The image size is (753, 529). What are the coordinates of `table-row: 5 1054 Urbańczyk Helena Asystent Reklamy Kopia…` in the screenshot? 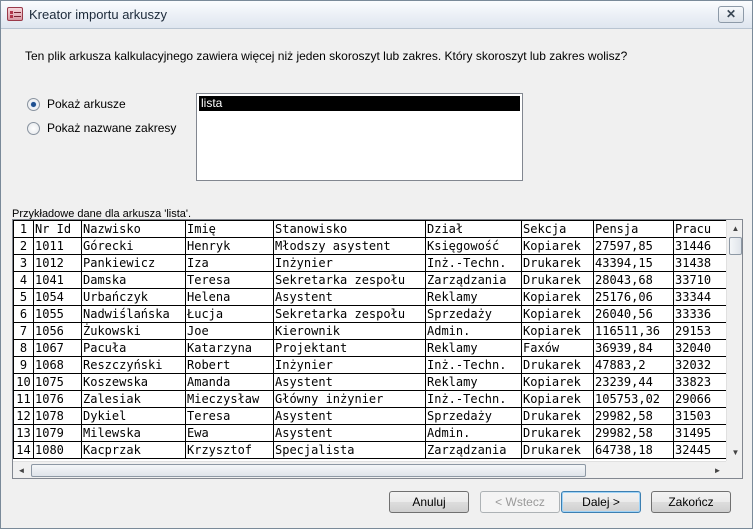 It's located at (373, 297).